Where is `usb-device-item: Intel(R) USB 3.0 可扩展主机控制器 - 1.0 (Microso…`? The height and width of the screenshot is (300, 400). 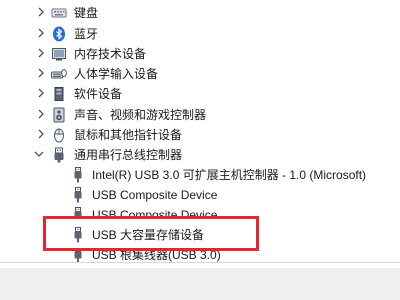
usb-device-item: Intel(R) USB 3.0 可扩展主机控制器 - 1.0 (Microso… is located at coordinates (200, 175).